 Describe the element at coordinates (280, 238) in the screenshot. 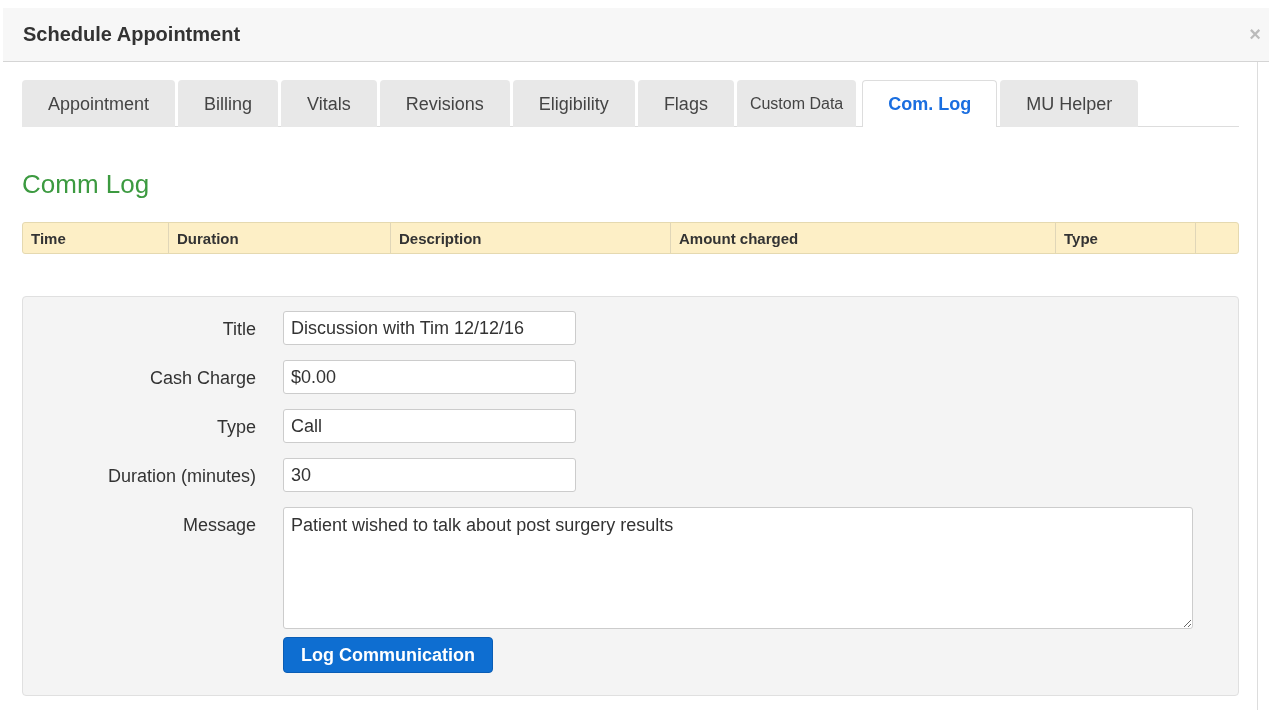

I see `column-header: Duration` at that location.